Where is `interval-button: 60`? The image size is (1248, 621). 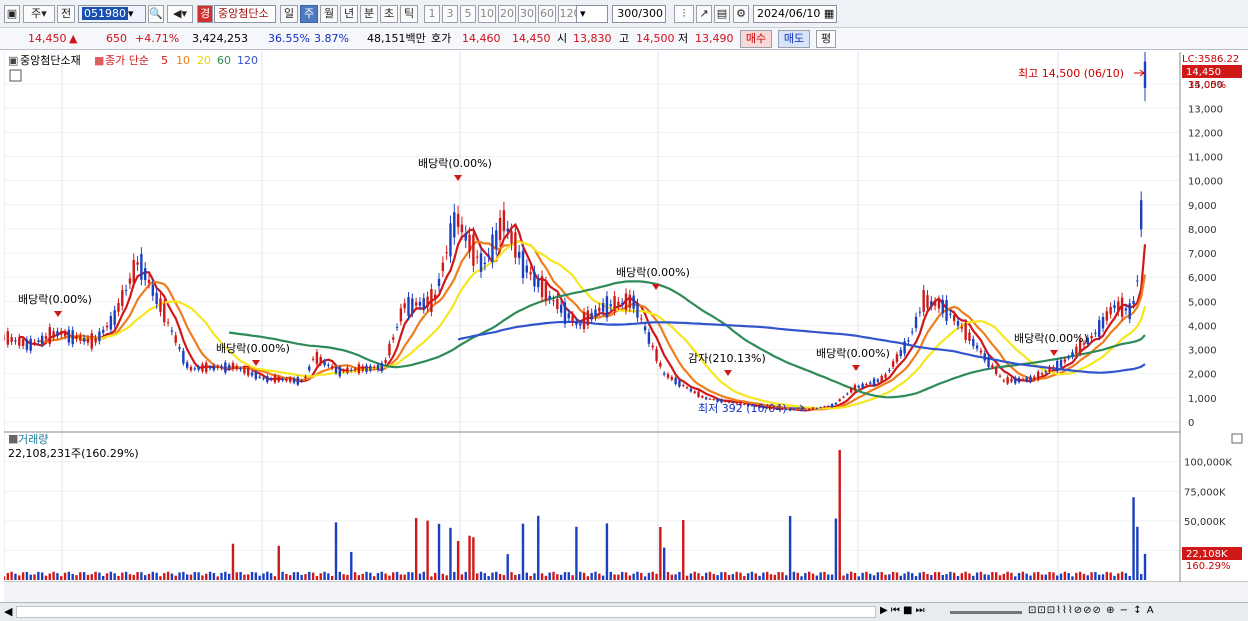 interval-button: 60 is located at coordinates (547, 14).